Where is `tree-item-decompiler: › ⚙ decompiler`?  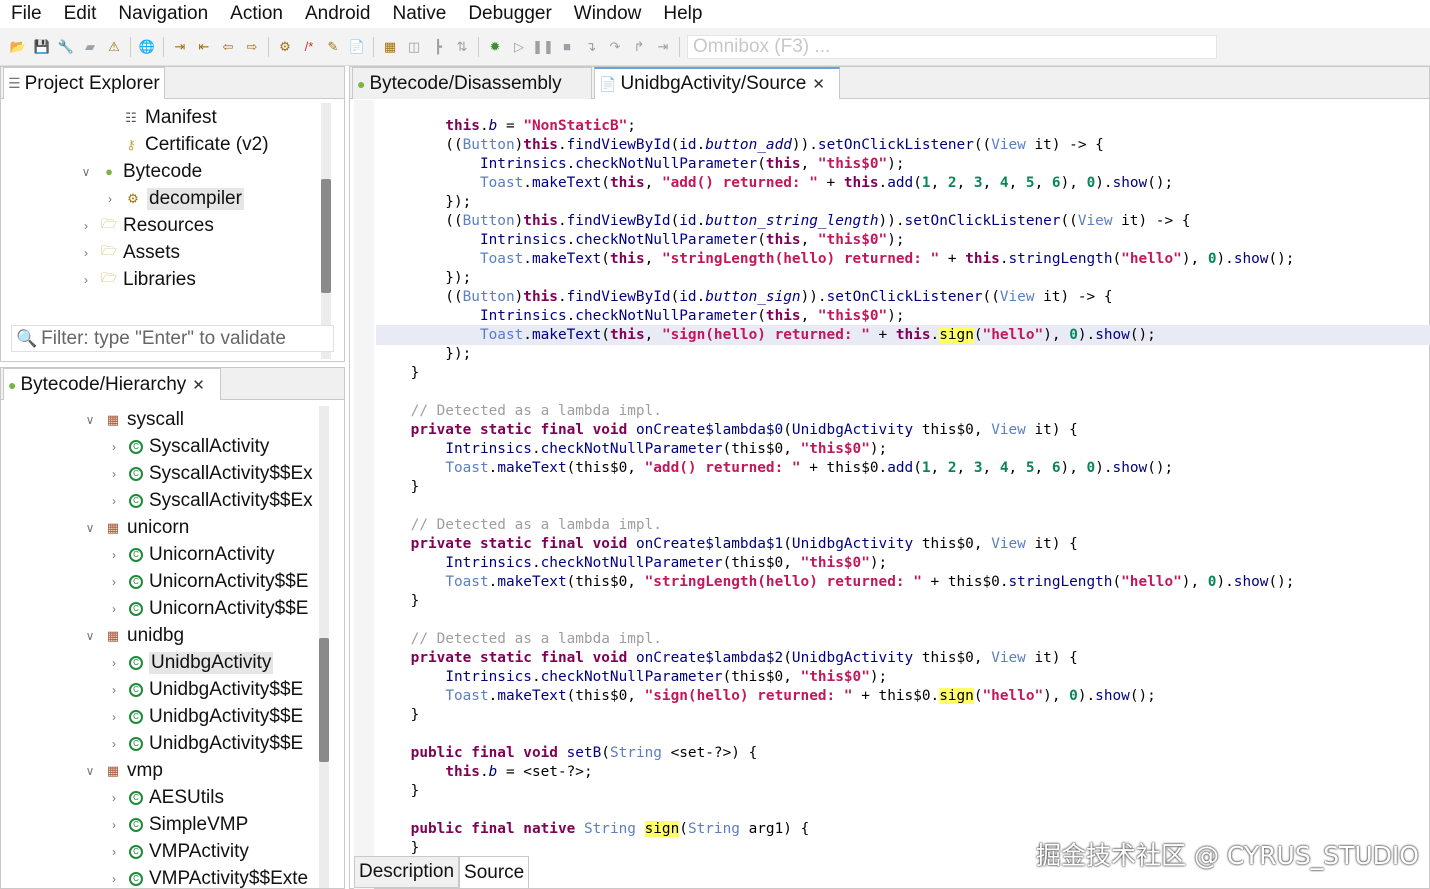
tree-item-decompiler: › ⚙ decompiler is located at coordinates (173, 198).